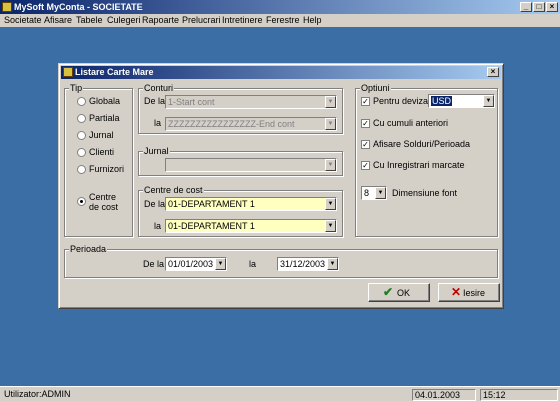 The width and height of the screenshot is (560, 401). What do you see at coordinates (401, 101) in the screenshot?
I see `pentru-deviza-label: Pentru deviza` at bounding box center [401, 101].